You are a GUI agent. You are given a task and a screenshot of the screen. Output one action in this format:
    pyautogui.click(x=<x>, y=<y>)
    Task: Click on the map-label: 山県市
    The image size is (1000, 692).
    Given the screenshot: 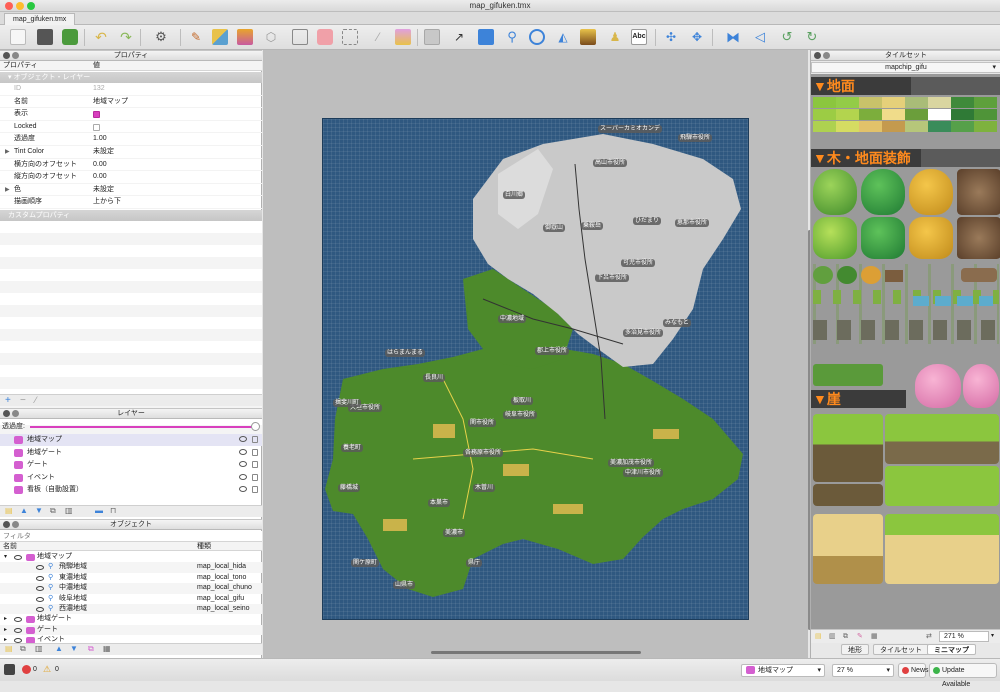 What is the action you would take?
    pyautogui.click(x=404, y=585)
    